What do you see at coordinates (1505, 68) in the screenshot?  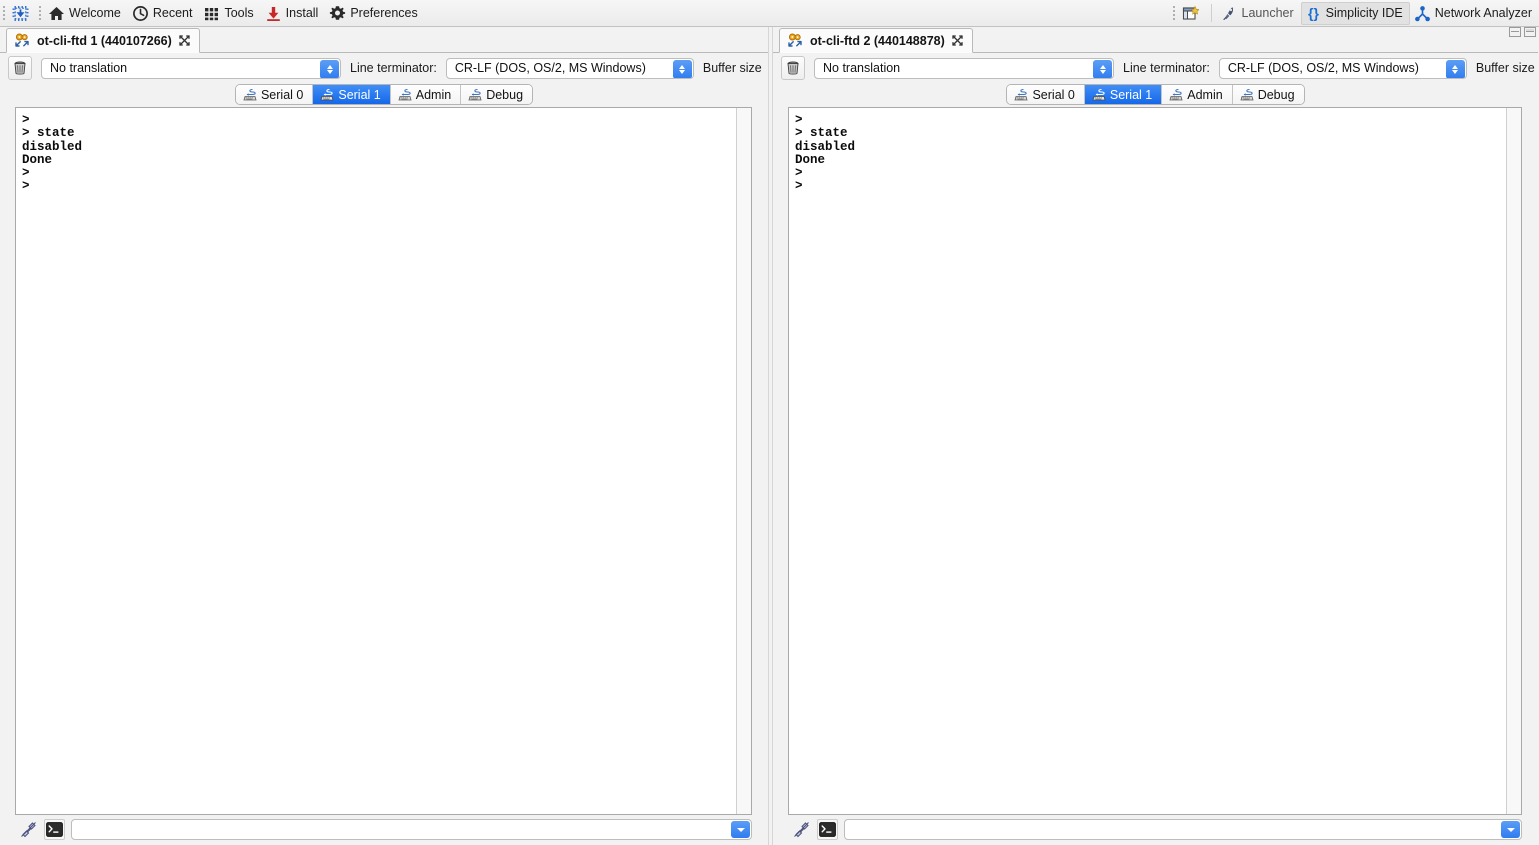 I see `buffer-size-label: Buffer size` at bounding box center [1505, 68].